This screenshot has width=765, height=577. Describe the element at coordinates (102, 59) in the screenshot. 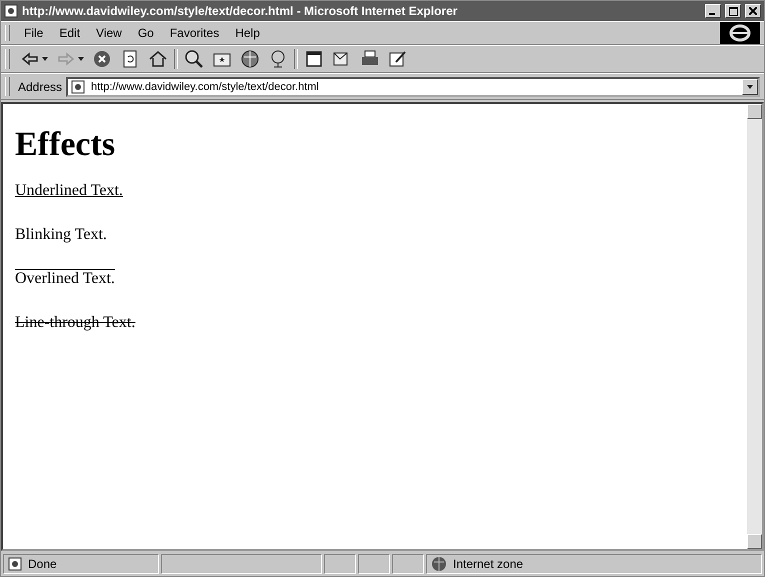

I see `stop-icon` at that location.